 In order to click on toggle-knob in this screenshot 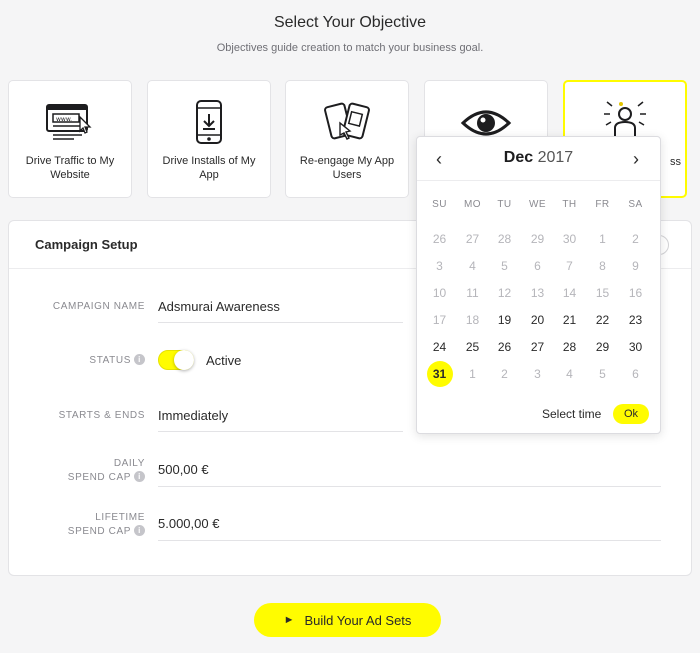, I will do `click(184, 360)`.